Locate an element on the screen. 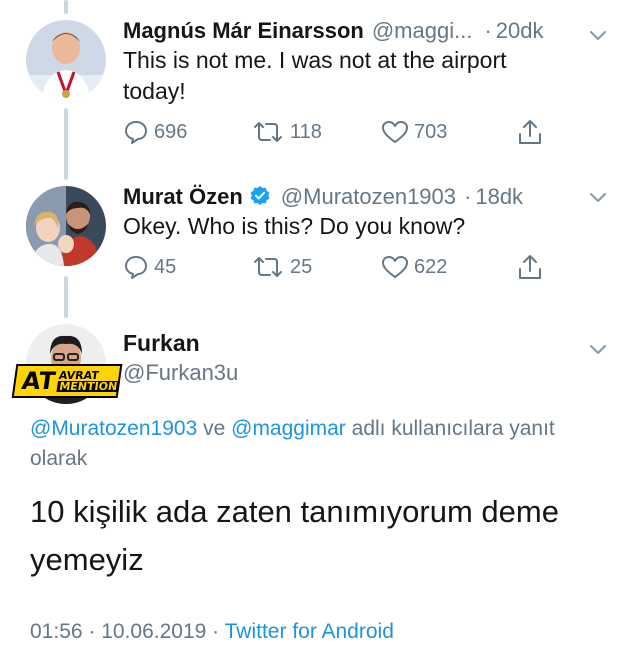  mention-link: @maggimar is located at coordinates (288, 428).